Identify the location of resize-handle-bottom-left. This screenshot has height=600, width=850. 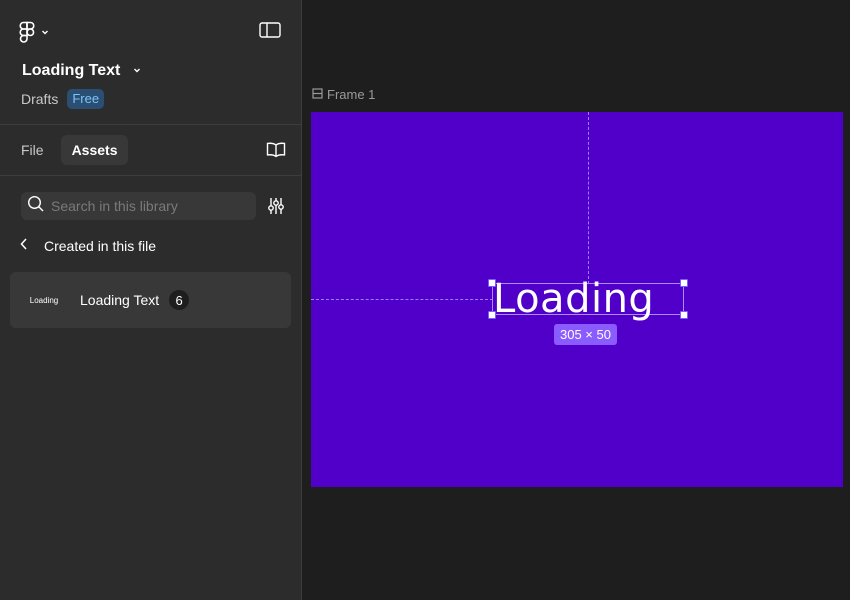
(492, 315).